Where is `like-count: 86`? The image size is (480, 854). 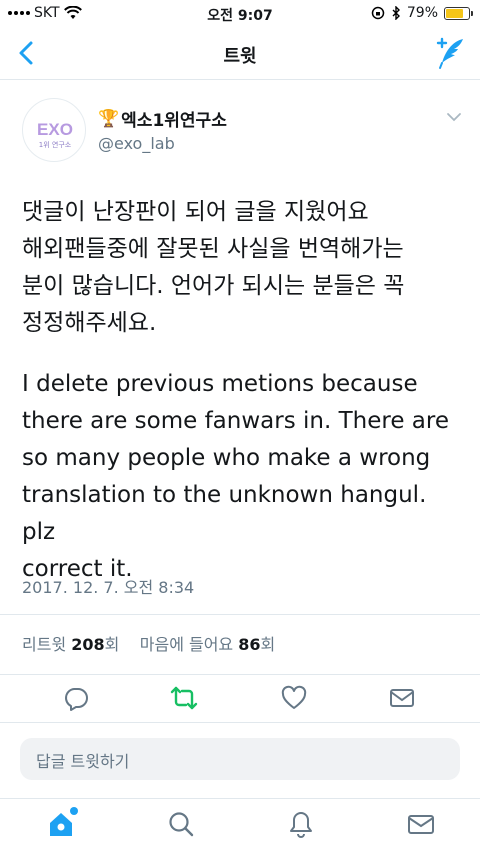
like-count: 86 is located at coordinates (249, 644).